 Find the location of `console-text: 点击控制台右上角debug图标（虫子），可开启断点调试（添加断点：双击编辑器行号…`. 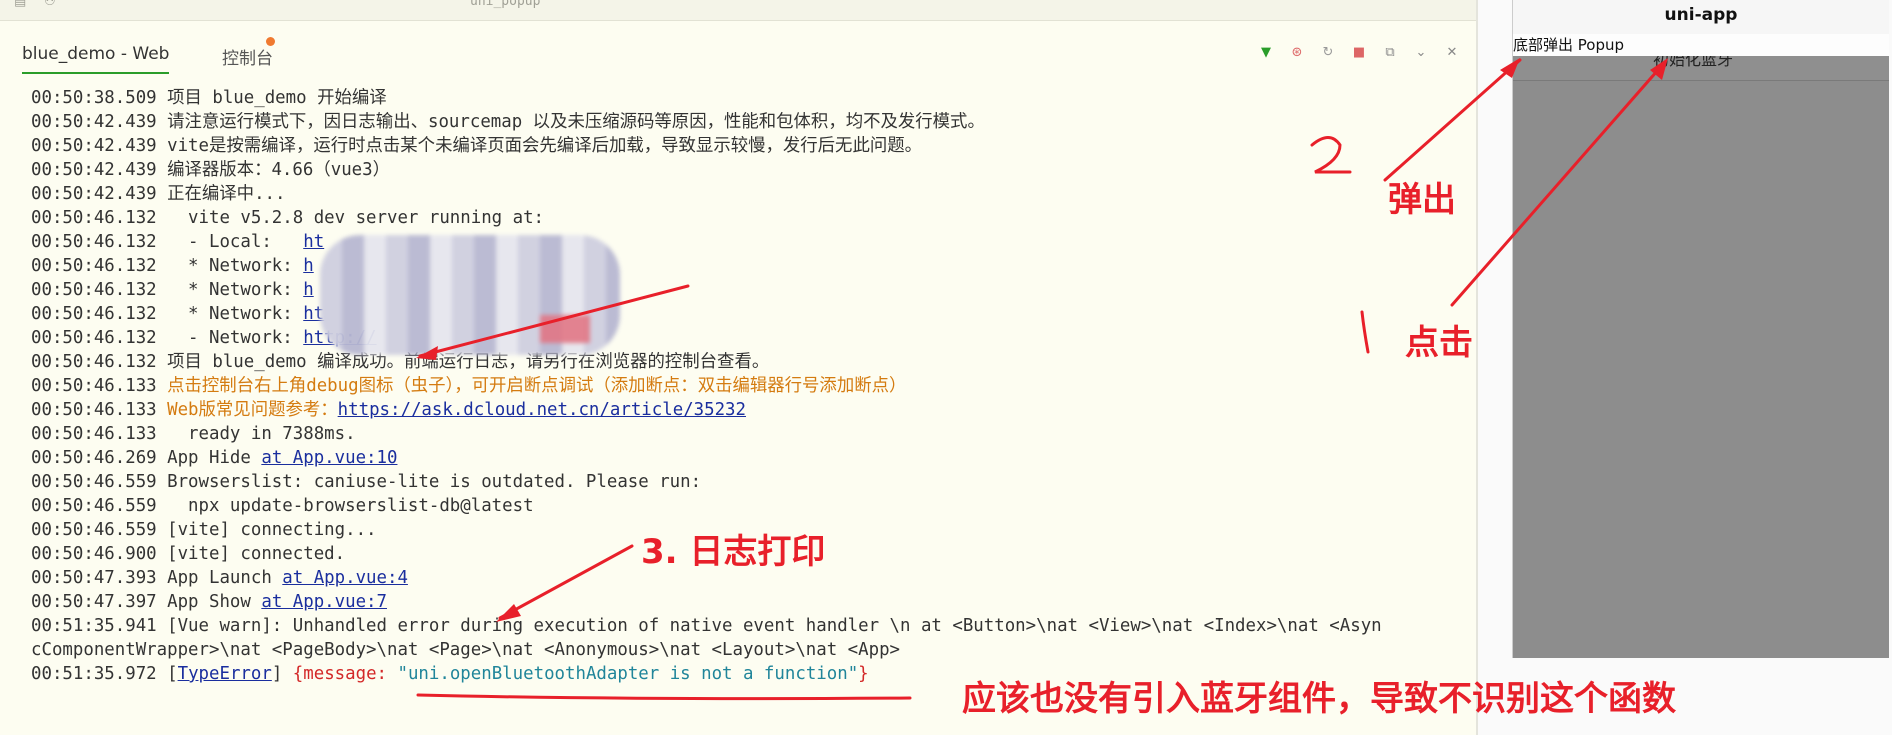

console-text: 点击控制台右上角debug图标（虫子），可开启断点调试（添加断点：双击编辑器行号… is located at coordinates (531, 386).